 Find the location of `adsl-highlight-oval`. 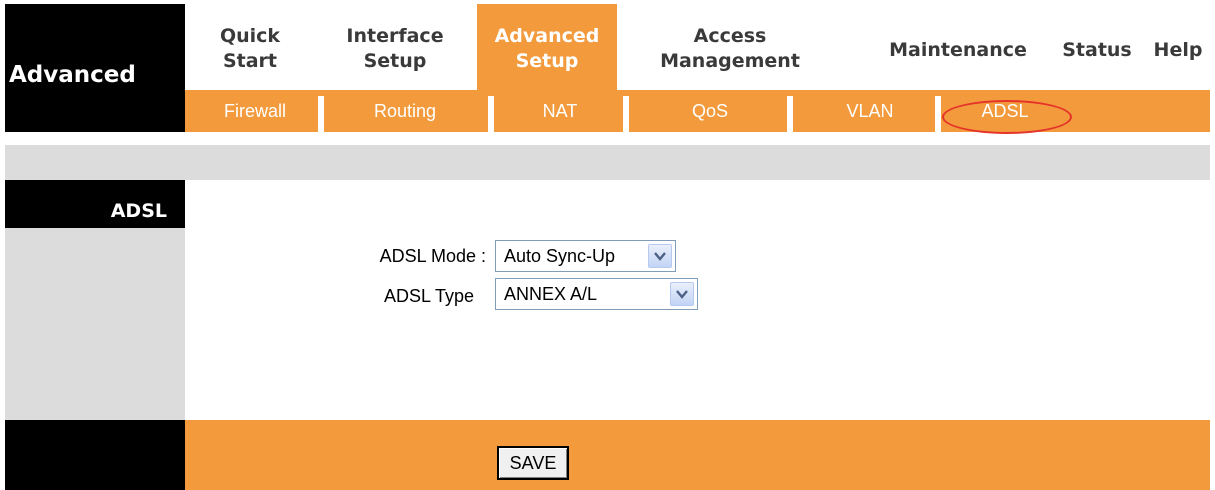

adsl-highlight-oval is located at coordinates (1007, 117).